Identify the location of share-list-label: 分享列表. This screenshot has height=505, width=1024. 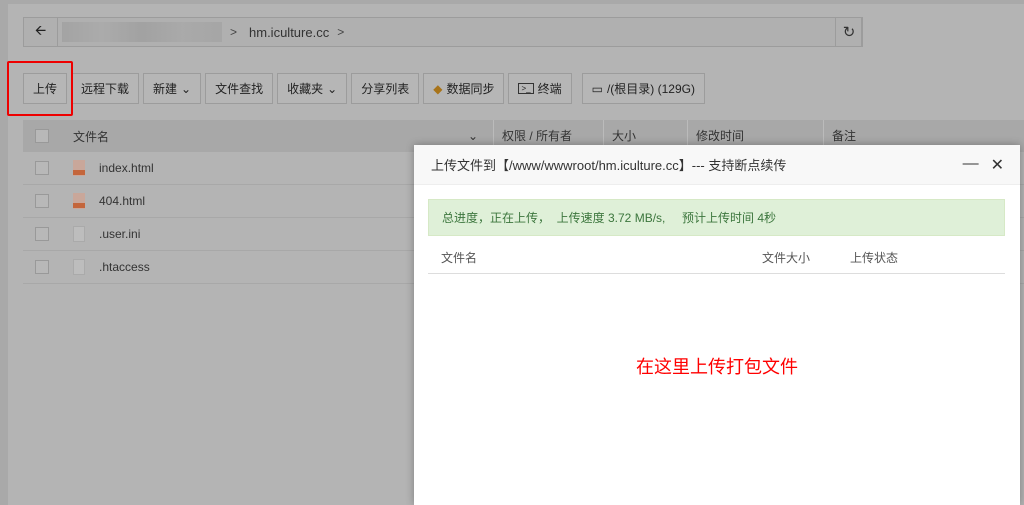
(385, 89).